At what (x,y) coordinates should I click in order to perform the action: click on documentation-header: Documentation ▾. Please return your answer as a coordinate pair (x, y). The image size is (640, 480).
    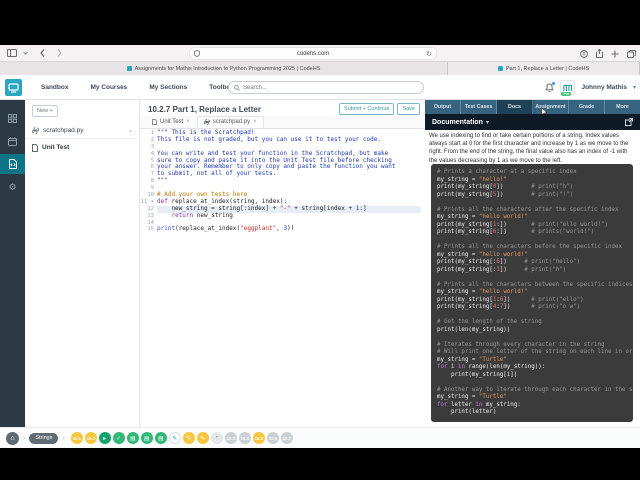
    Looking at the image, I should click on (532, 122).